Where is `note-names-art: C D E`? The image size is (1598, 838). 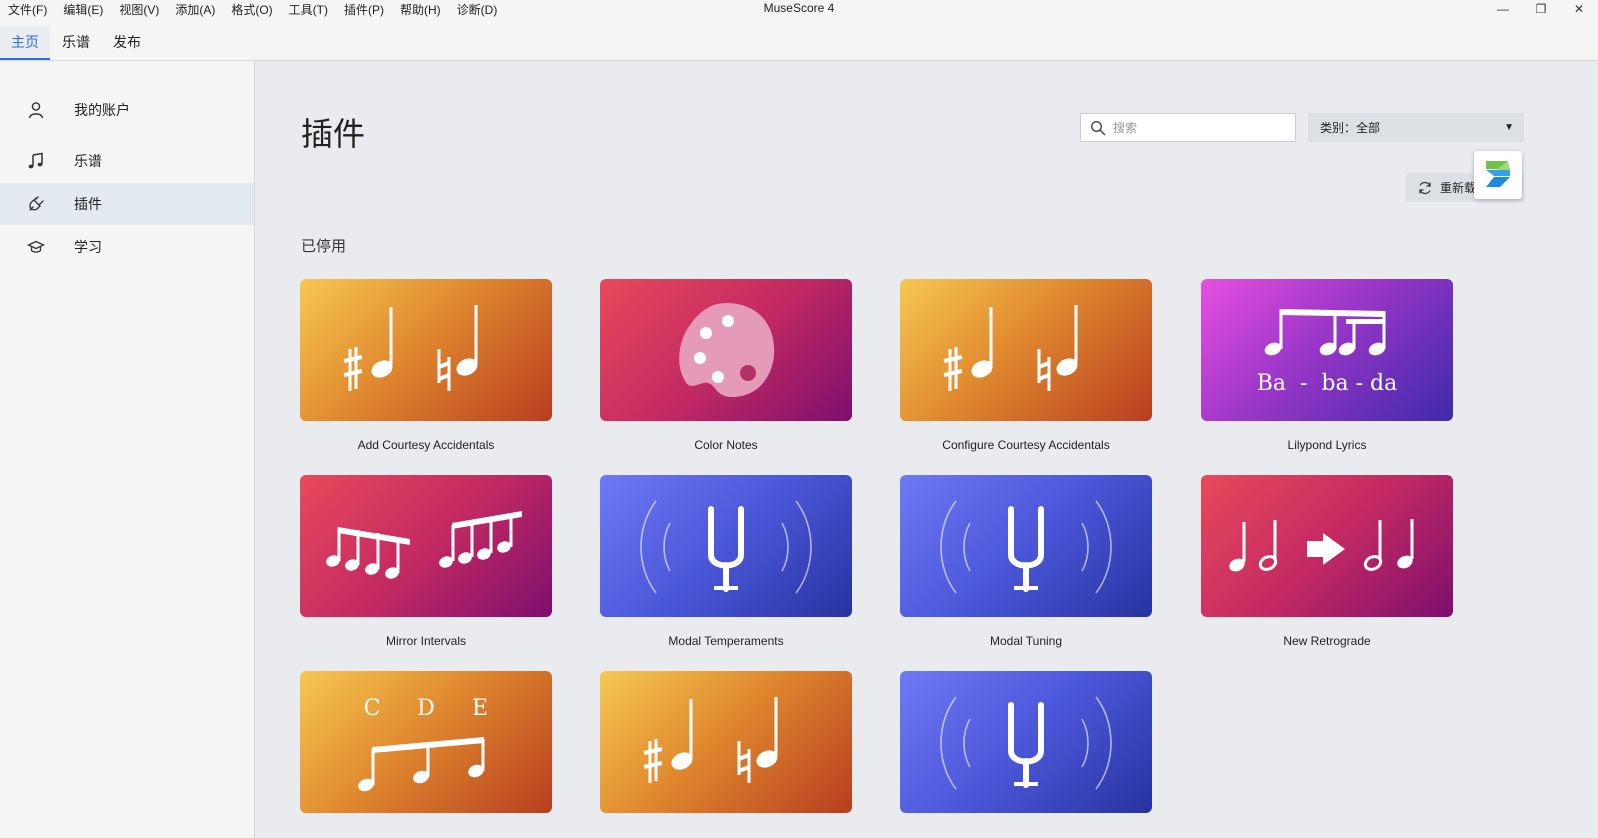 note-names-art: C D E is located at coordinates (426, 742).